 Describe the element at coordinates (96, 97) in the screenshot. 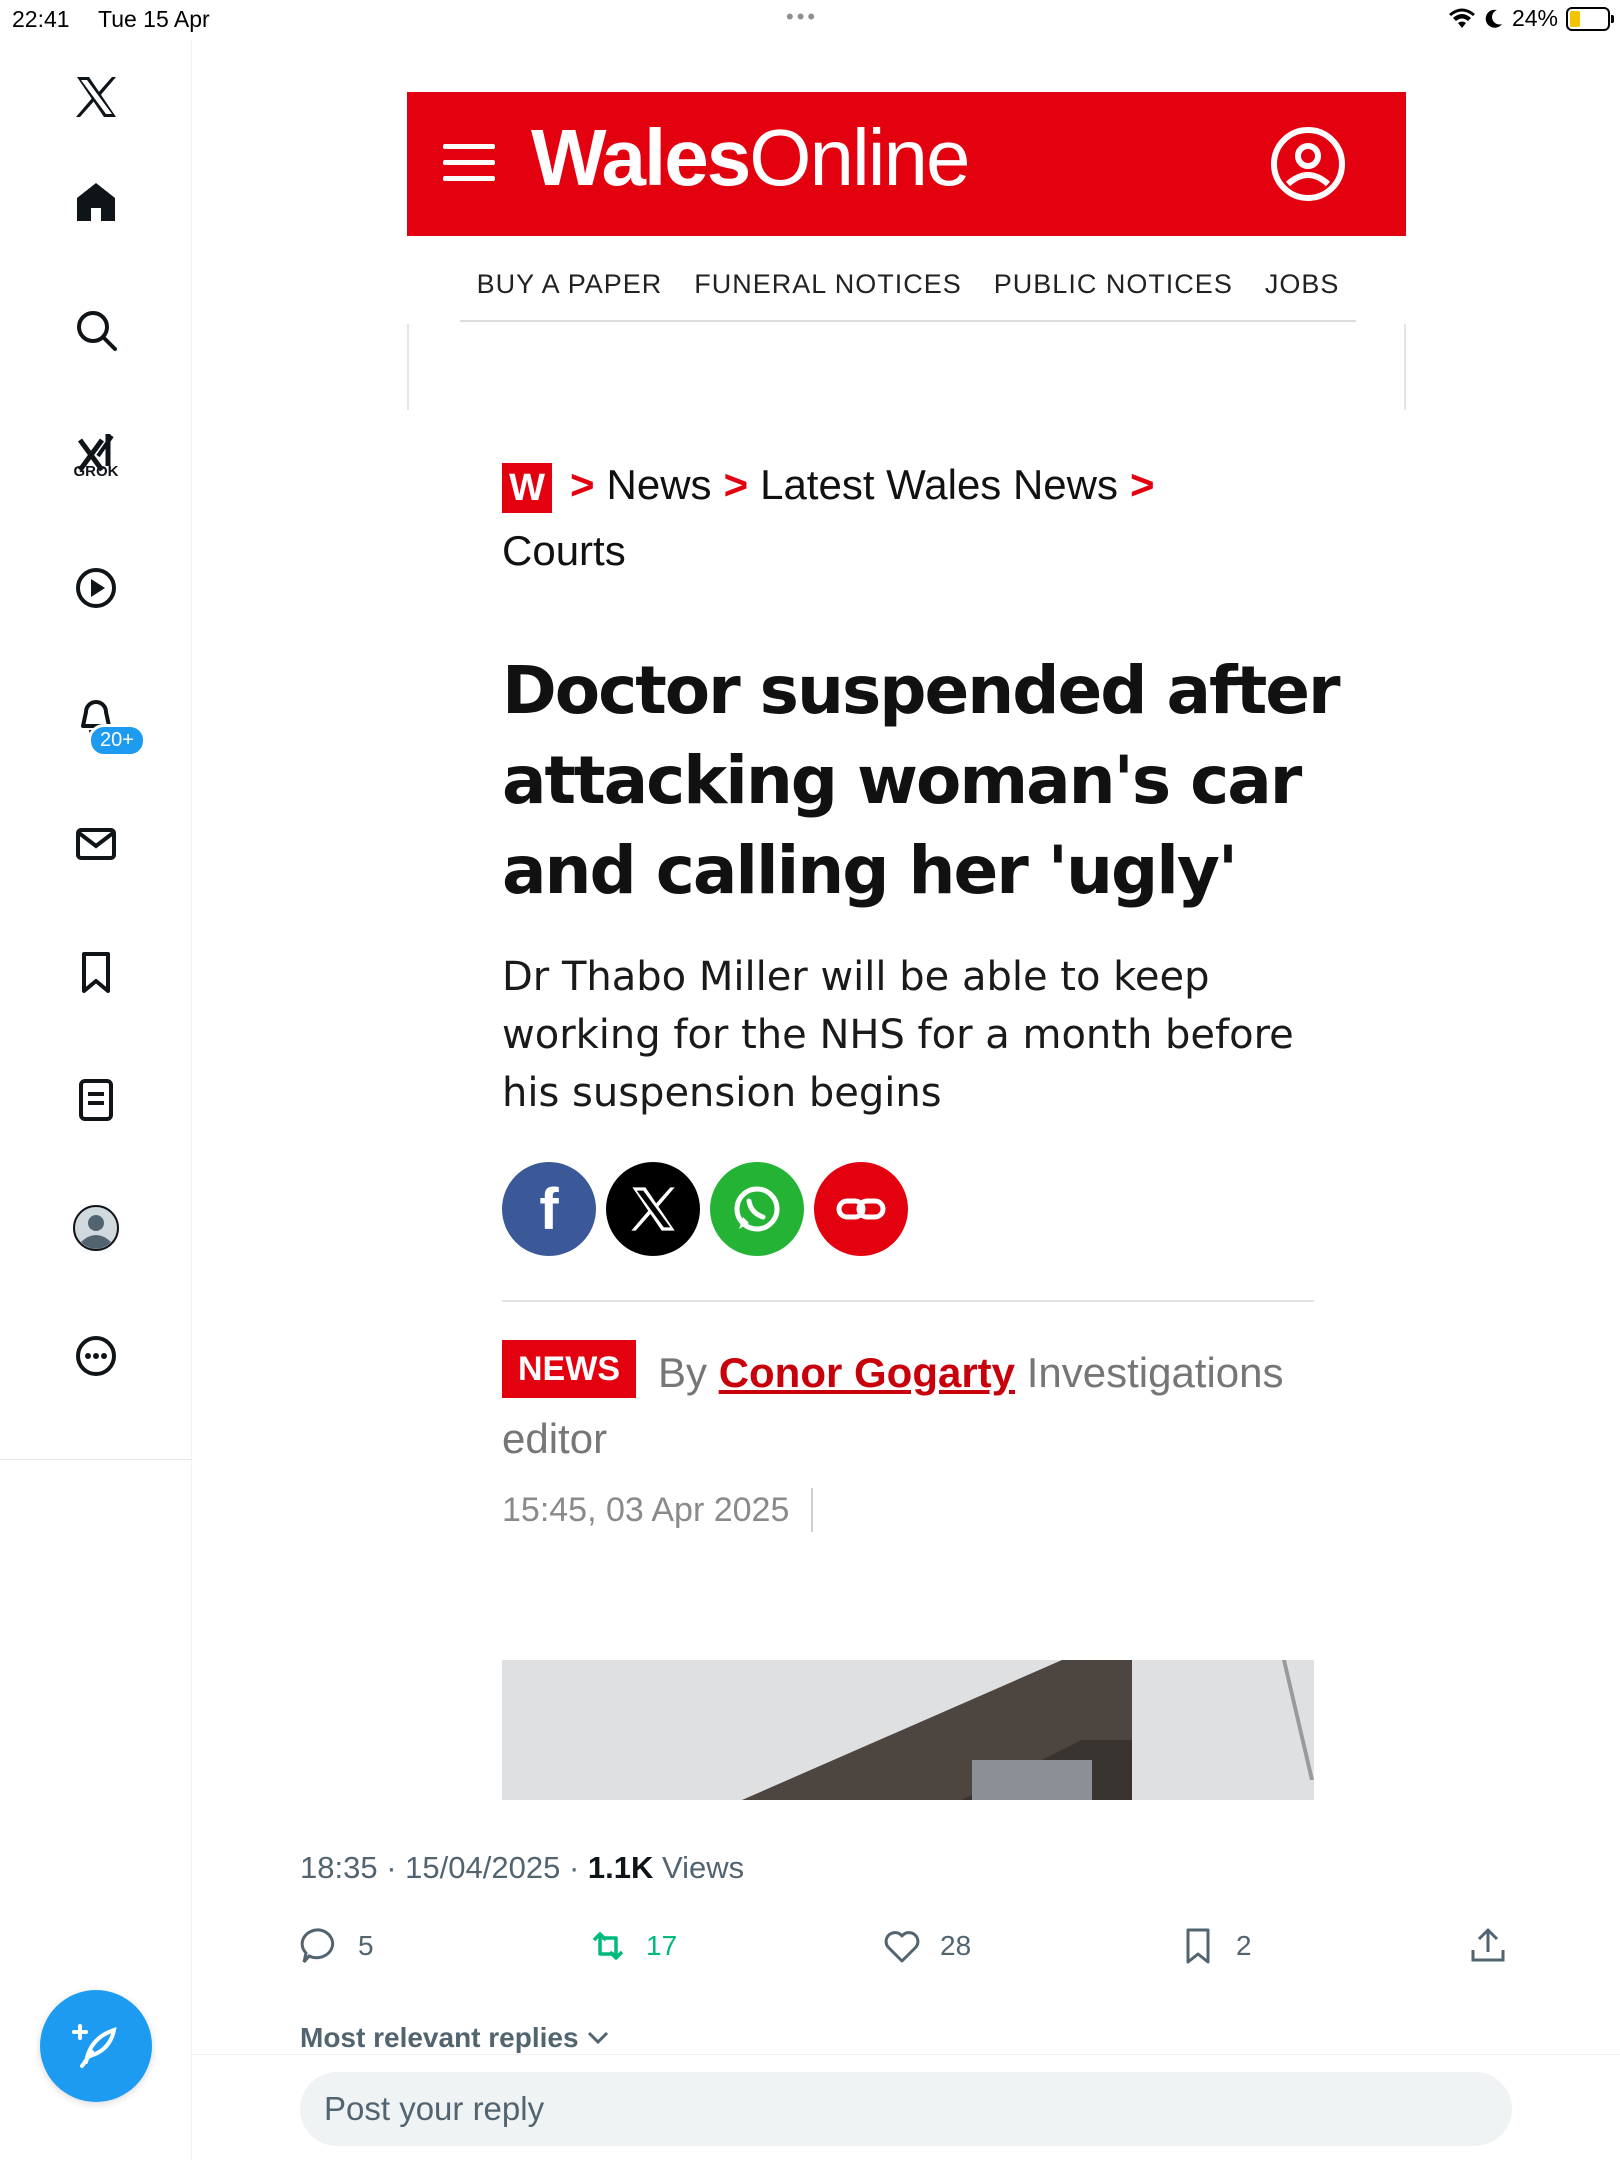

I see `x-logo-icon` at that location.